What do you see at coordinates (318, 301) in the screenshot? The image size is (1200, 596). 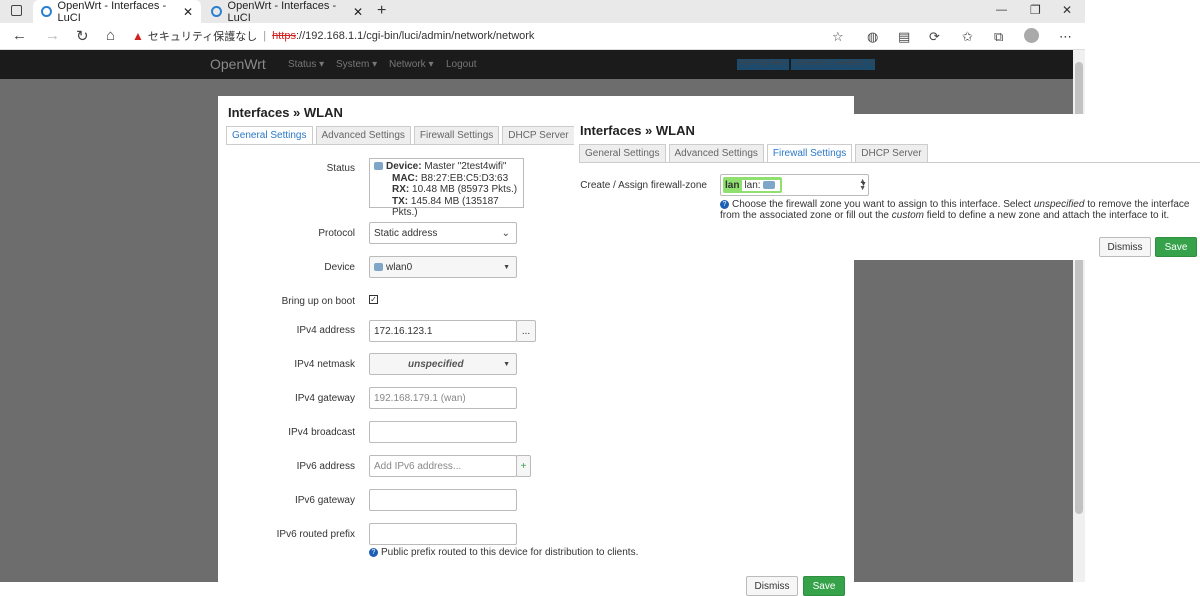 I see `bring-up-label: Bring up on boot` at bounding box center [318, 301].